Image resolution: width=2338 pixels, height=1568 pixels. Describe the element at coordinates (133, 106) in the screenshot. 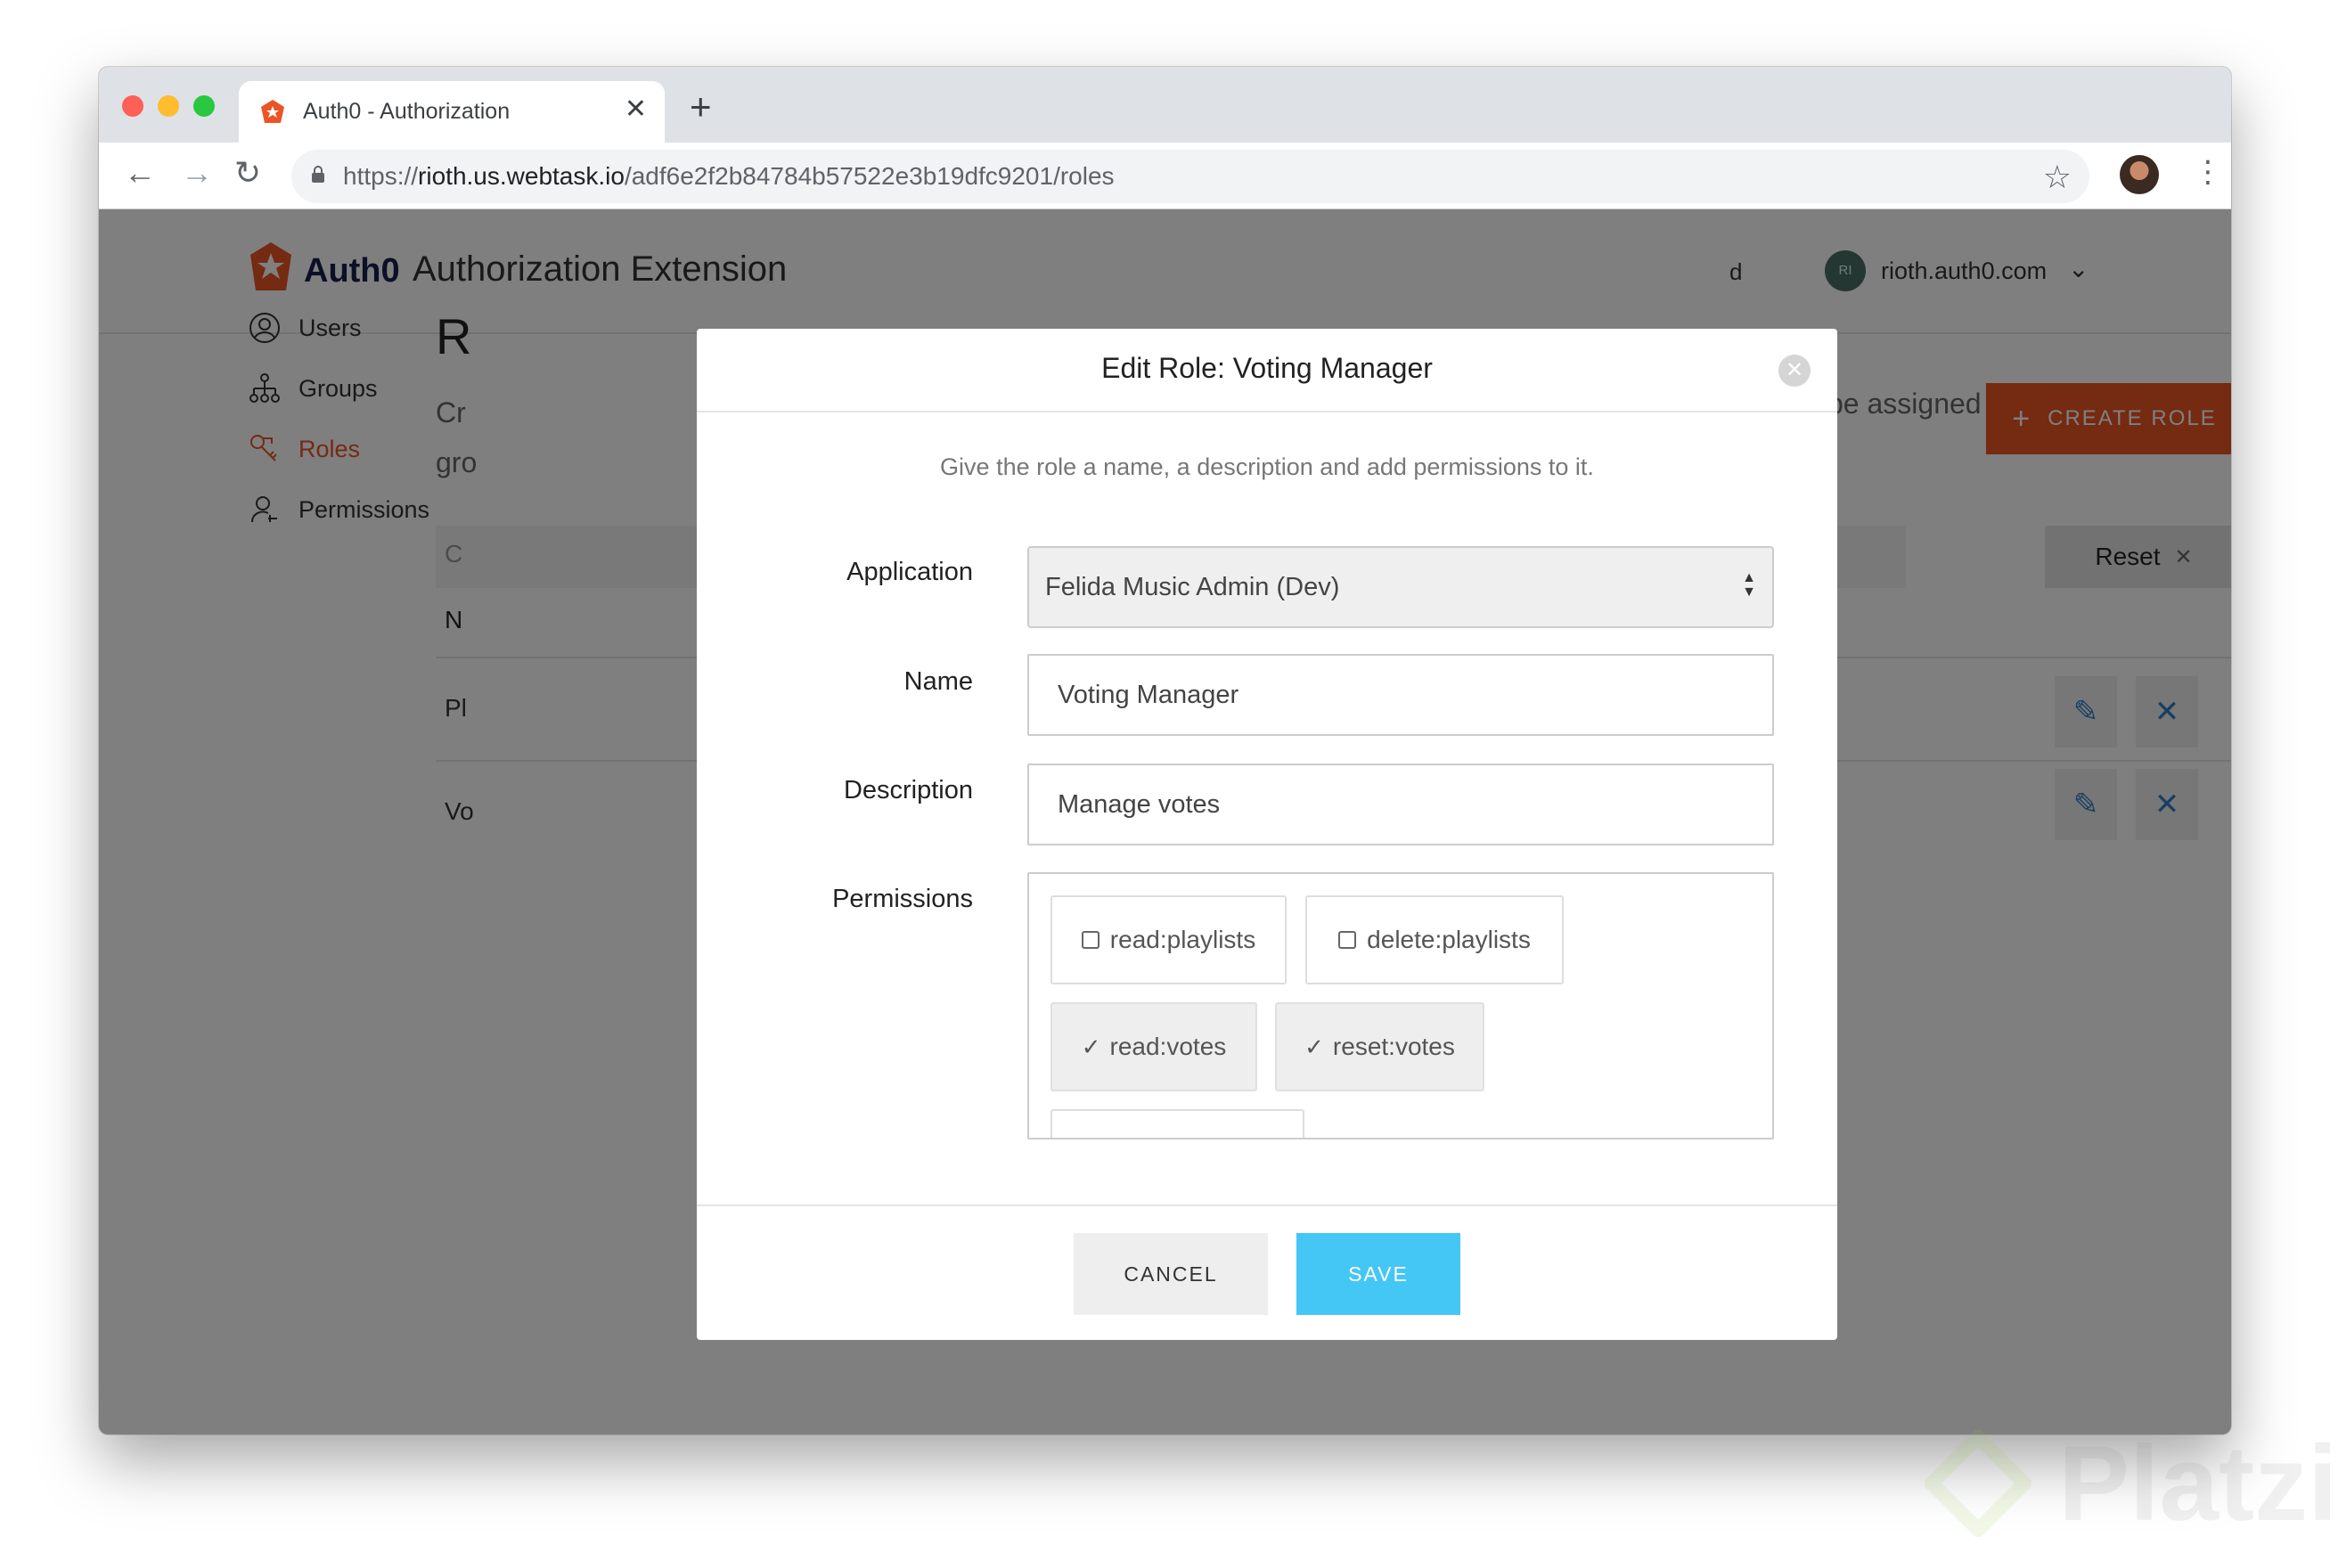

I see `close-window-button` at that location.